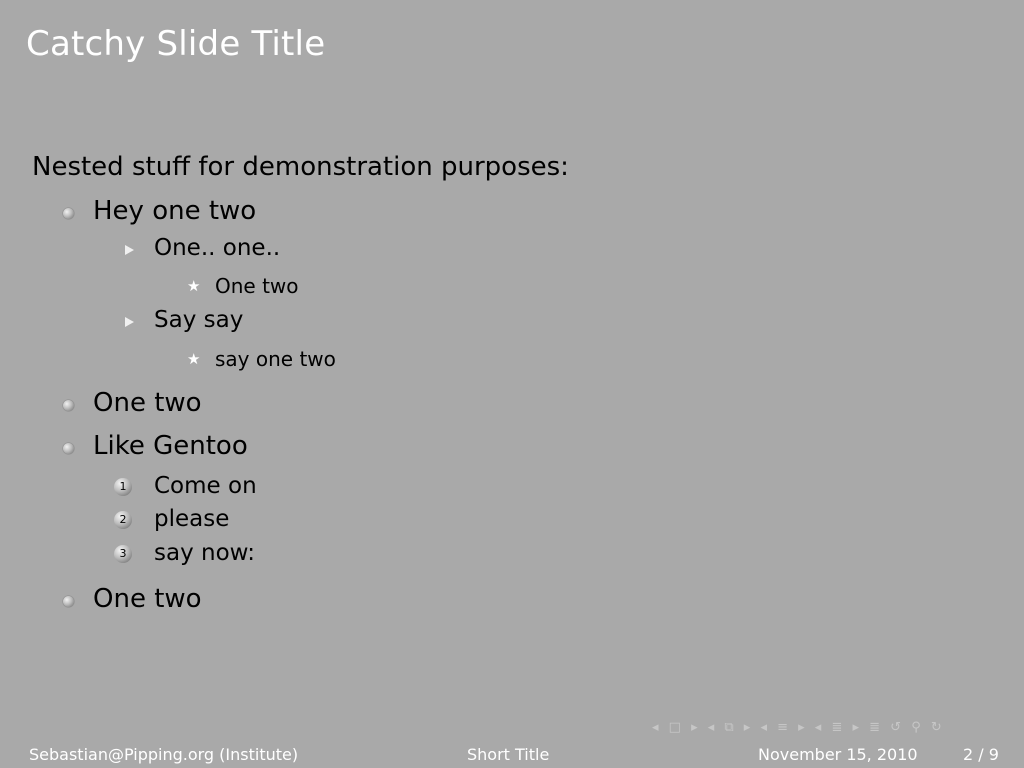 The image size is (1024, 768). Describe the element at coordinates (176, 44) in the screenshot. I see `slide-title: Catchy Slide Title` at that location.